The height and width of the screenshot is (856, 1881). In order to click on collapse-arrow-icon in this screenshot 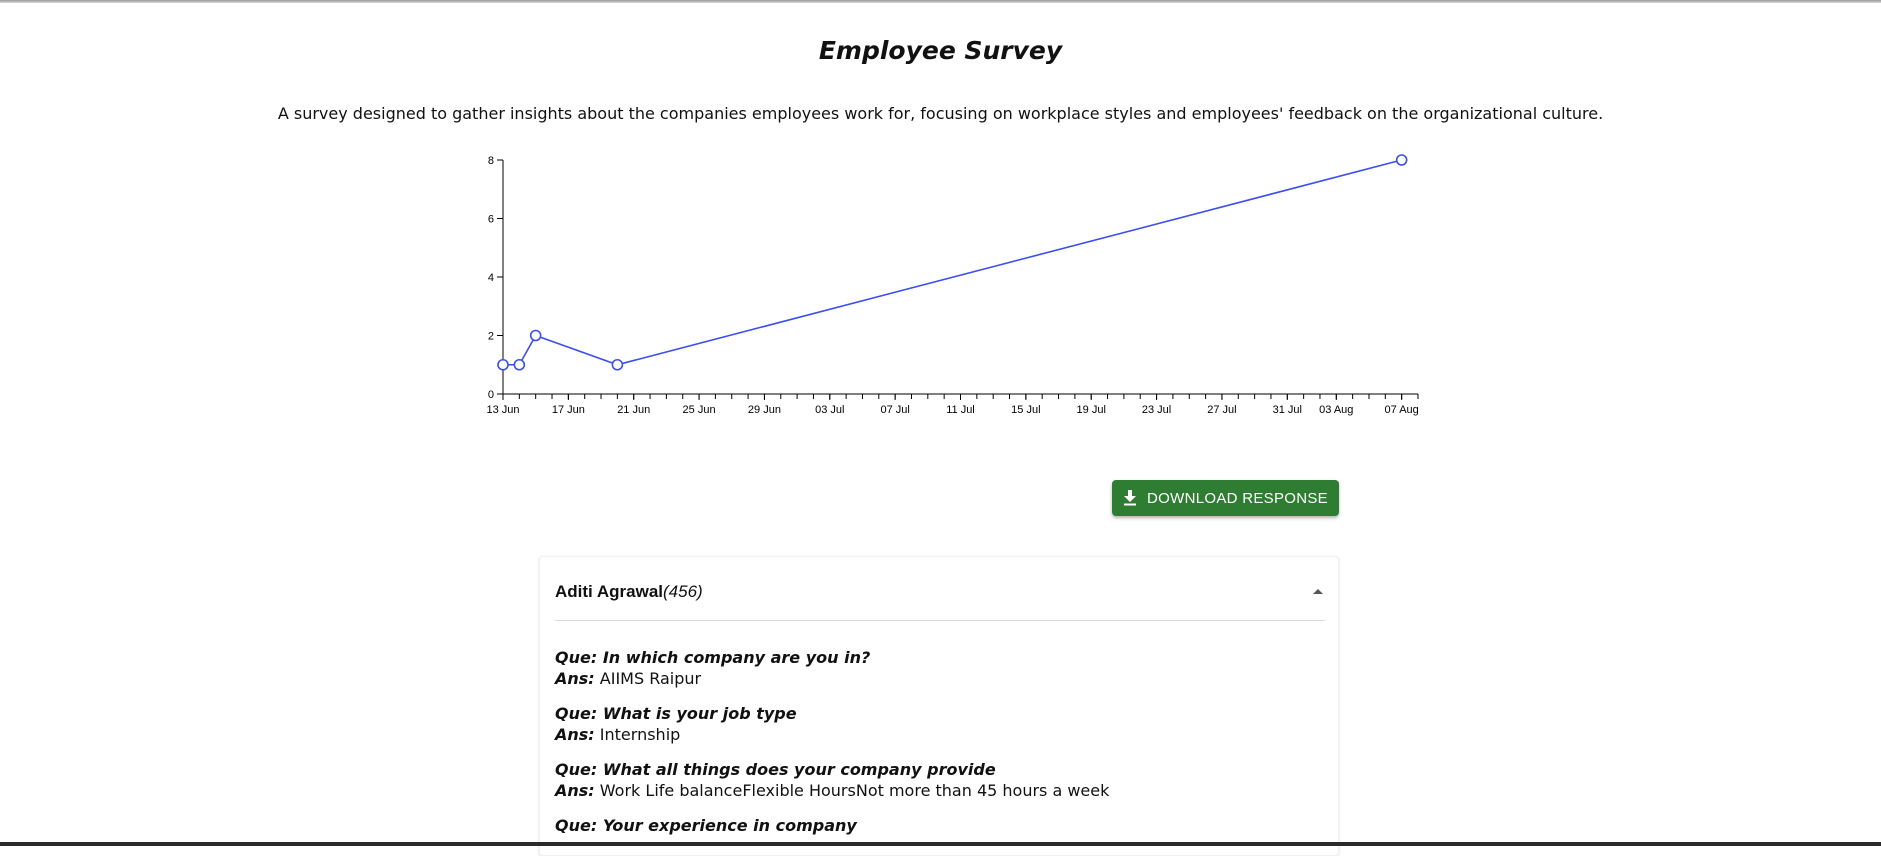, I will do `click(1318, 592)`.